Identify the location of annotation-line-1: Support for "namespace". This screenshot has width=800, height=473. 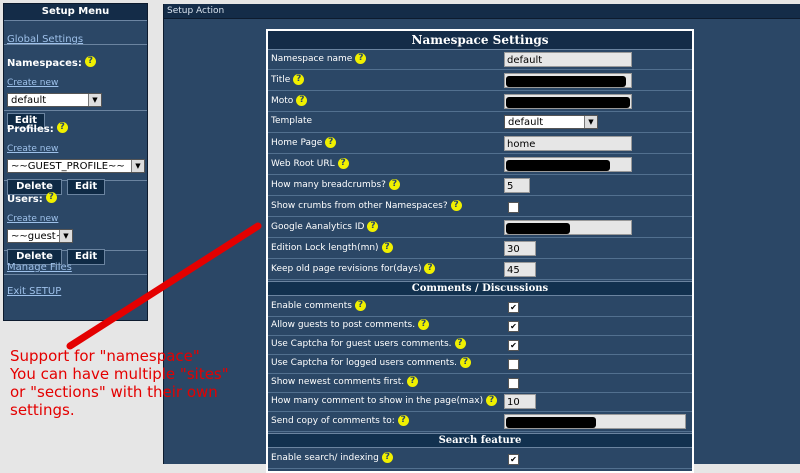
(105, 356).